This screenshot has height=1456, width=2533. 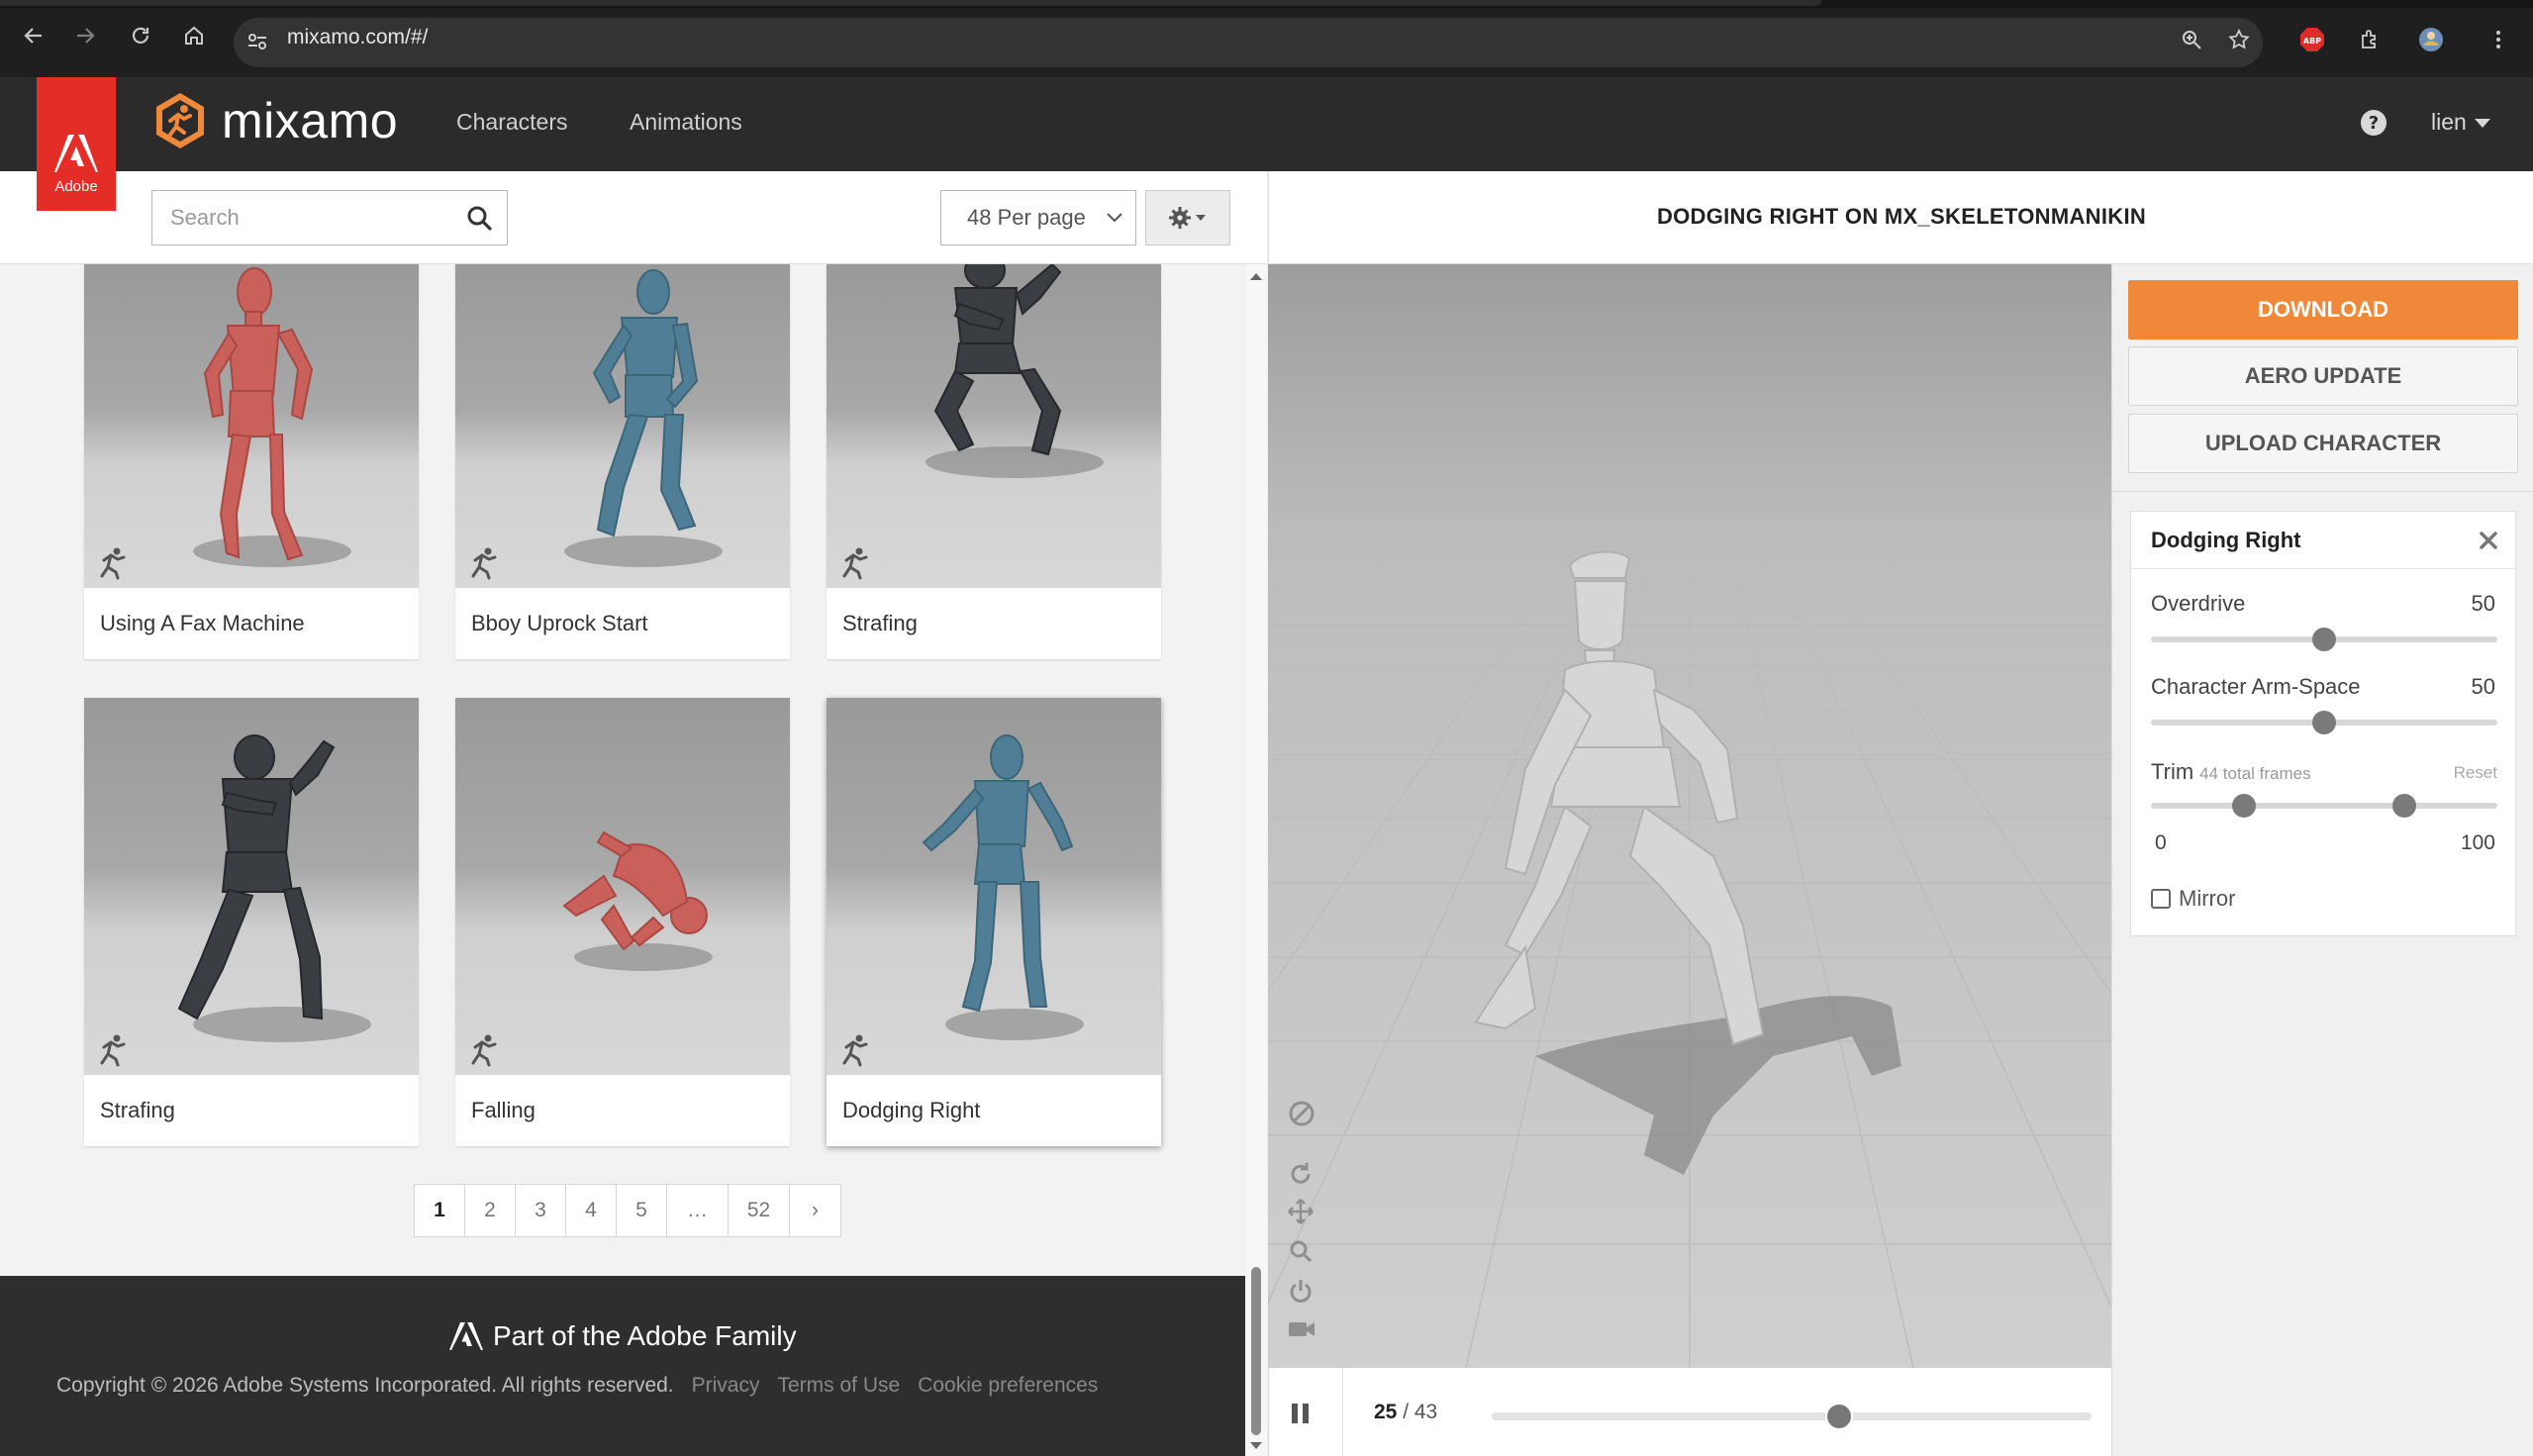 I want to click on frame-counter: 25 / 43, so click(x=1405, y=1412).